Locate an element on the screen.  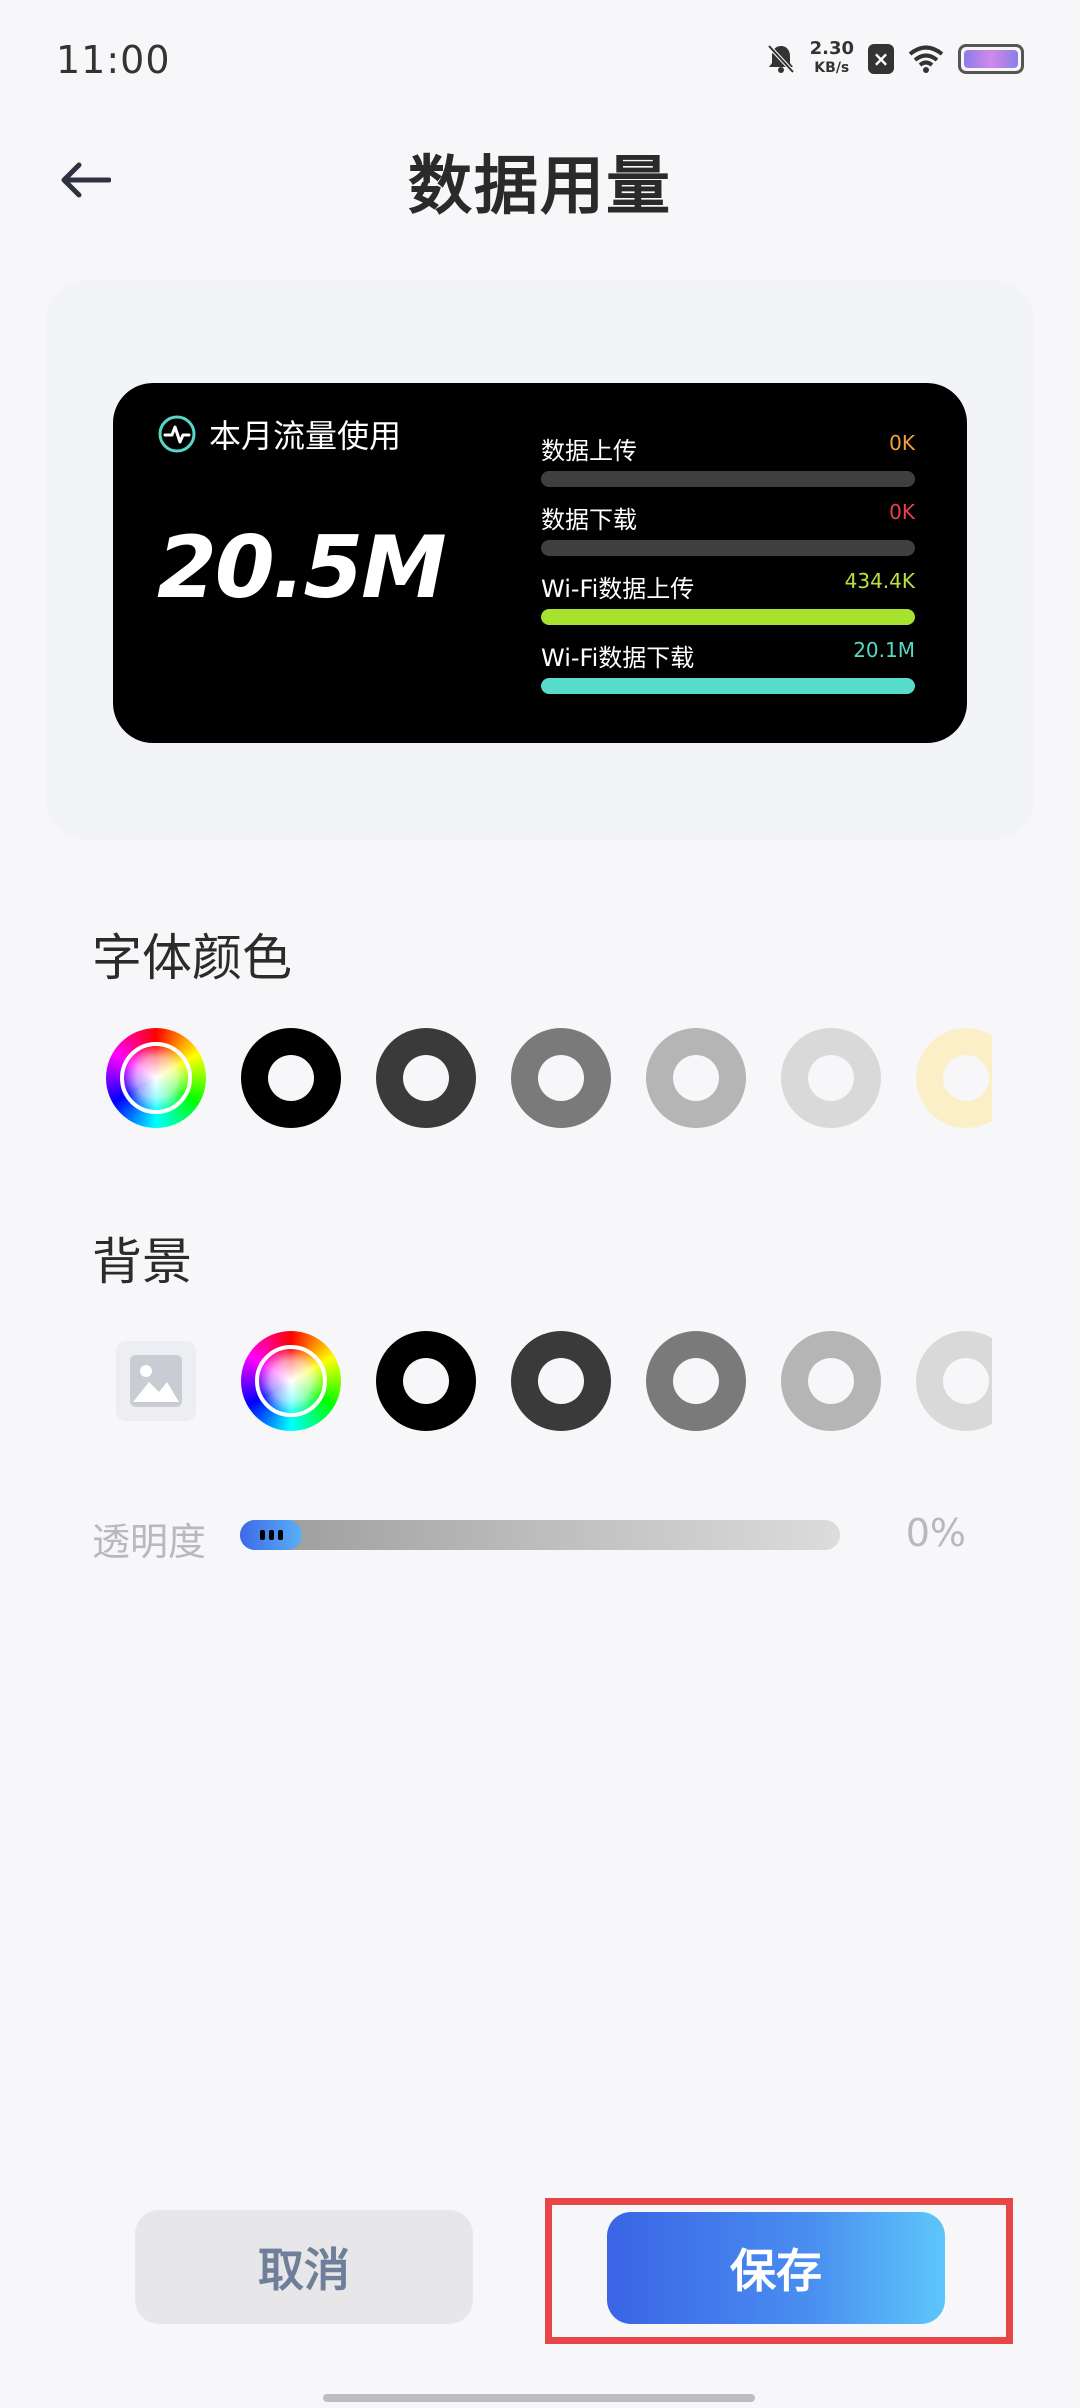
cancel-button: 取消 is located at coordinates (304, 2267).